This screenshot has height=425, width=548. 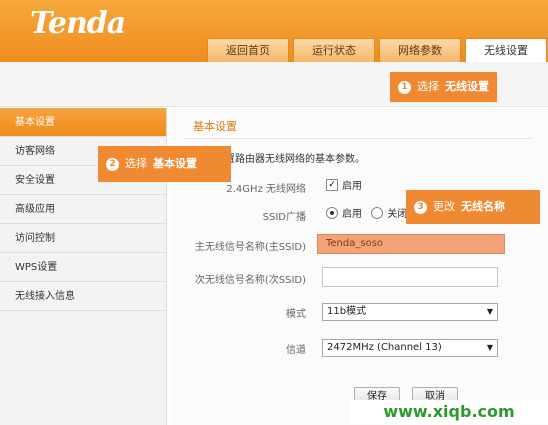 I want to click on step-number-icon: 3, so click(x=420, y=207).